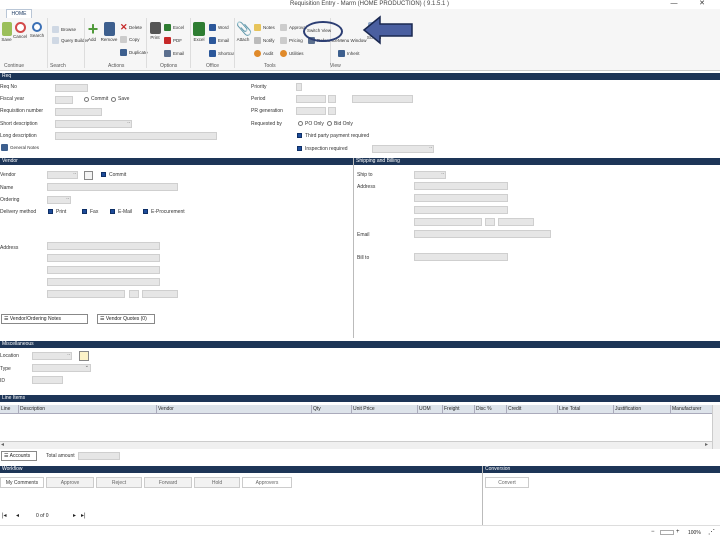 The height and width of the screenshot is (540, 720). What do you see at coordinates (300, 123) in the screenshot?
I see `po-only-radio` at bounding box center [300, 123].